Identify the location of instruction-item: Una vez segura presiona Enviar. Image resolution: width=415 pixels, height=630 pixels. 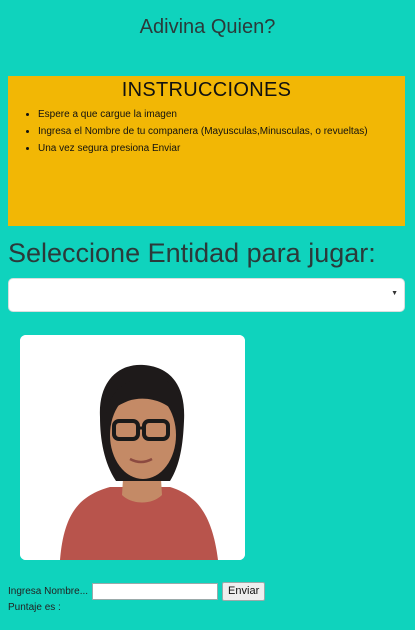
(221, 148).